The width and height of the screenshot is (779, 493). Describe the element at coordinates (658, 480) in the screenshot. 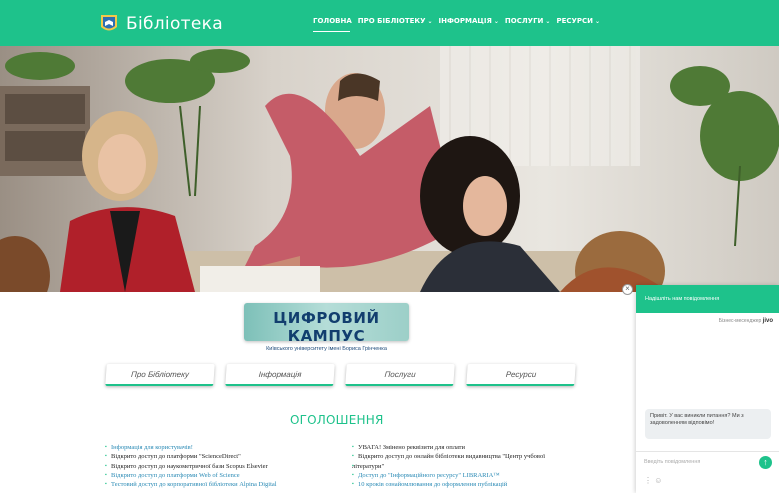

I see `emoji-icon: ☺` at that location.